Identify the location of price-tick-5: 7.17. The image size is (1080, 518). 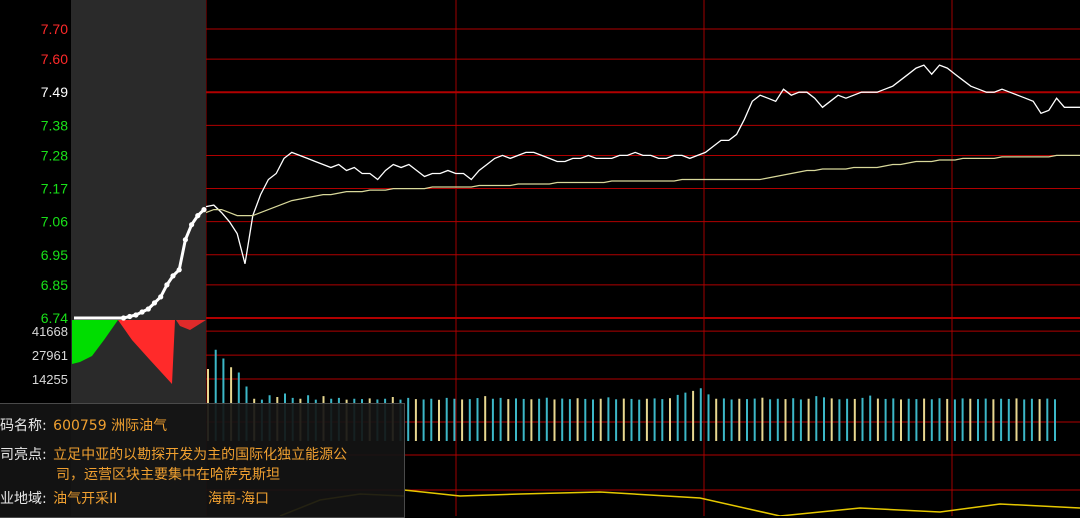
(54, 189).